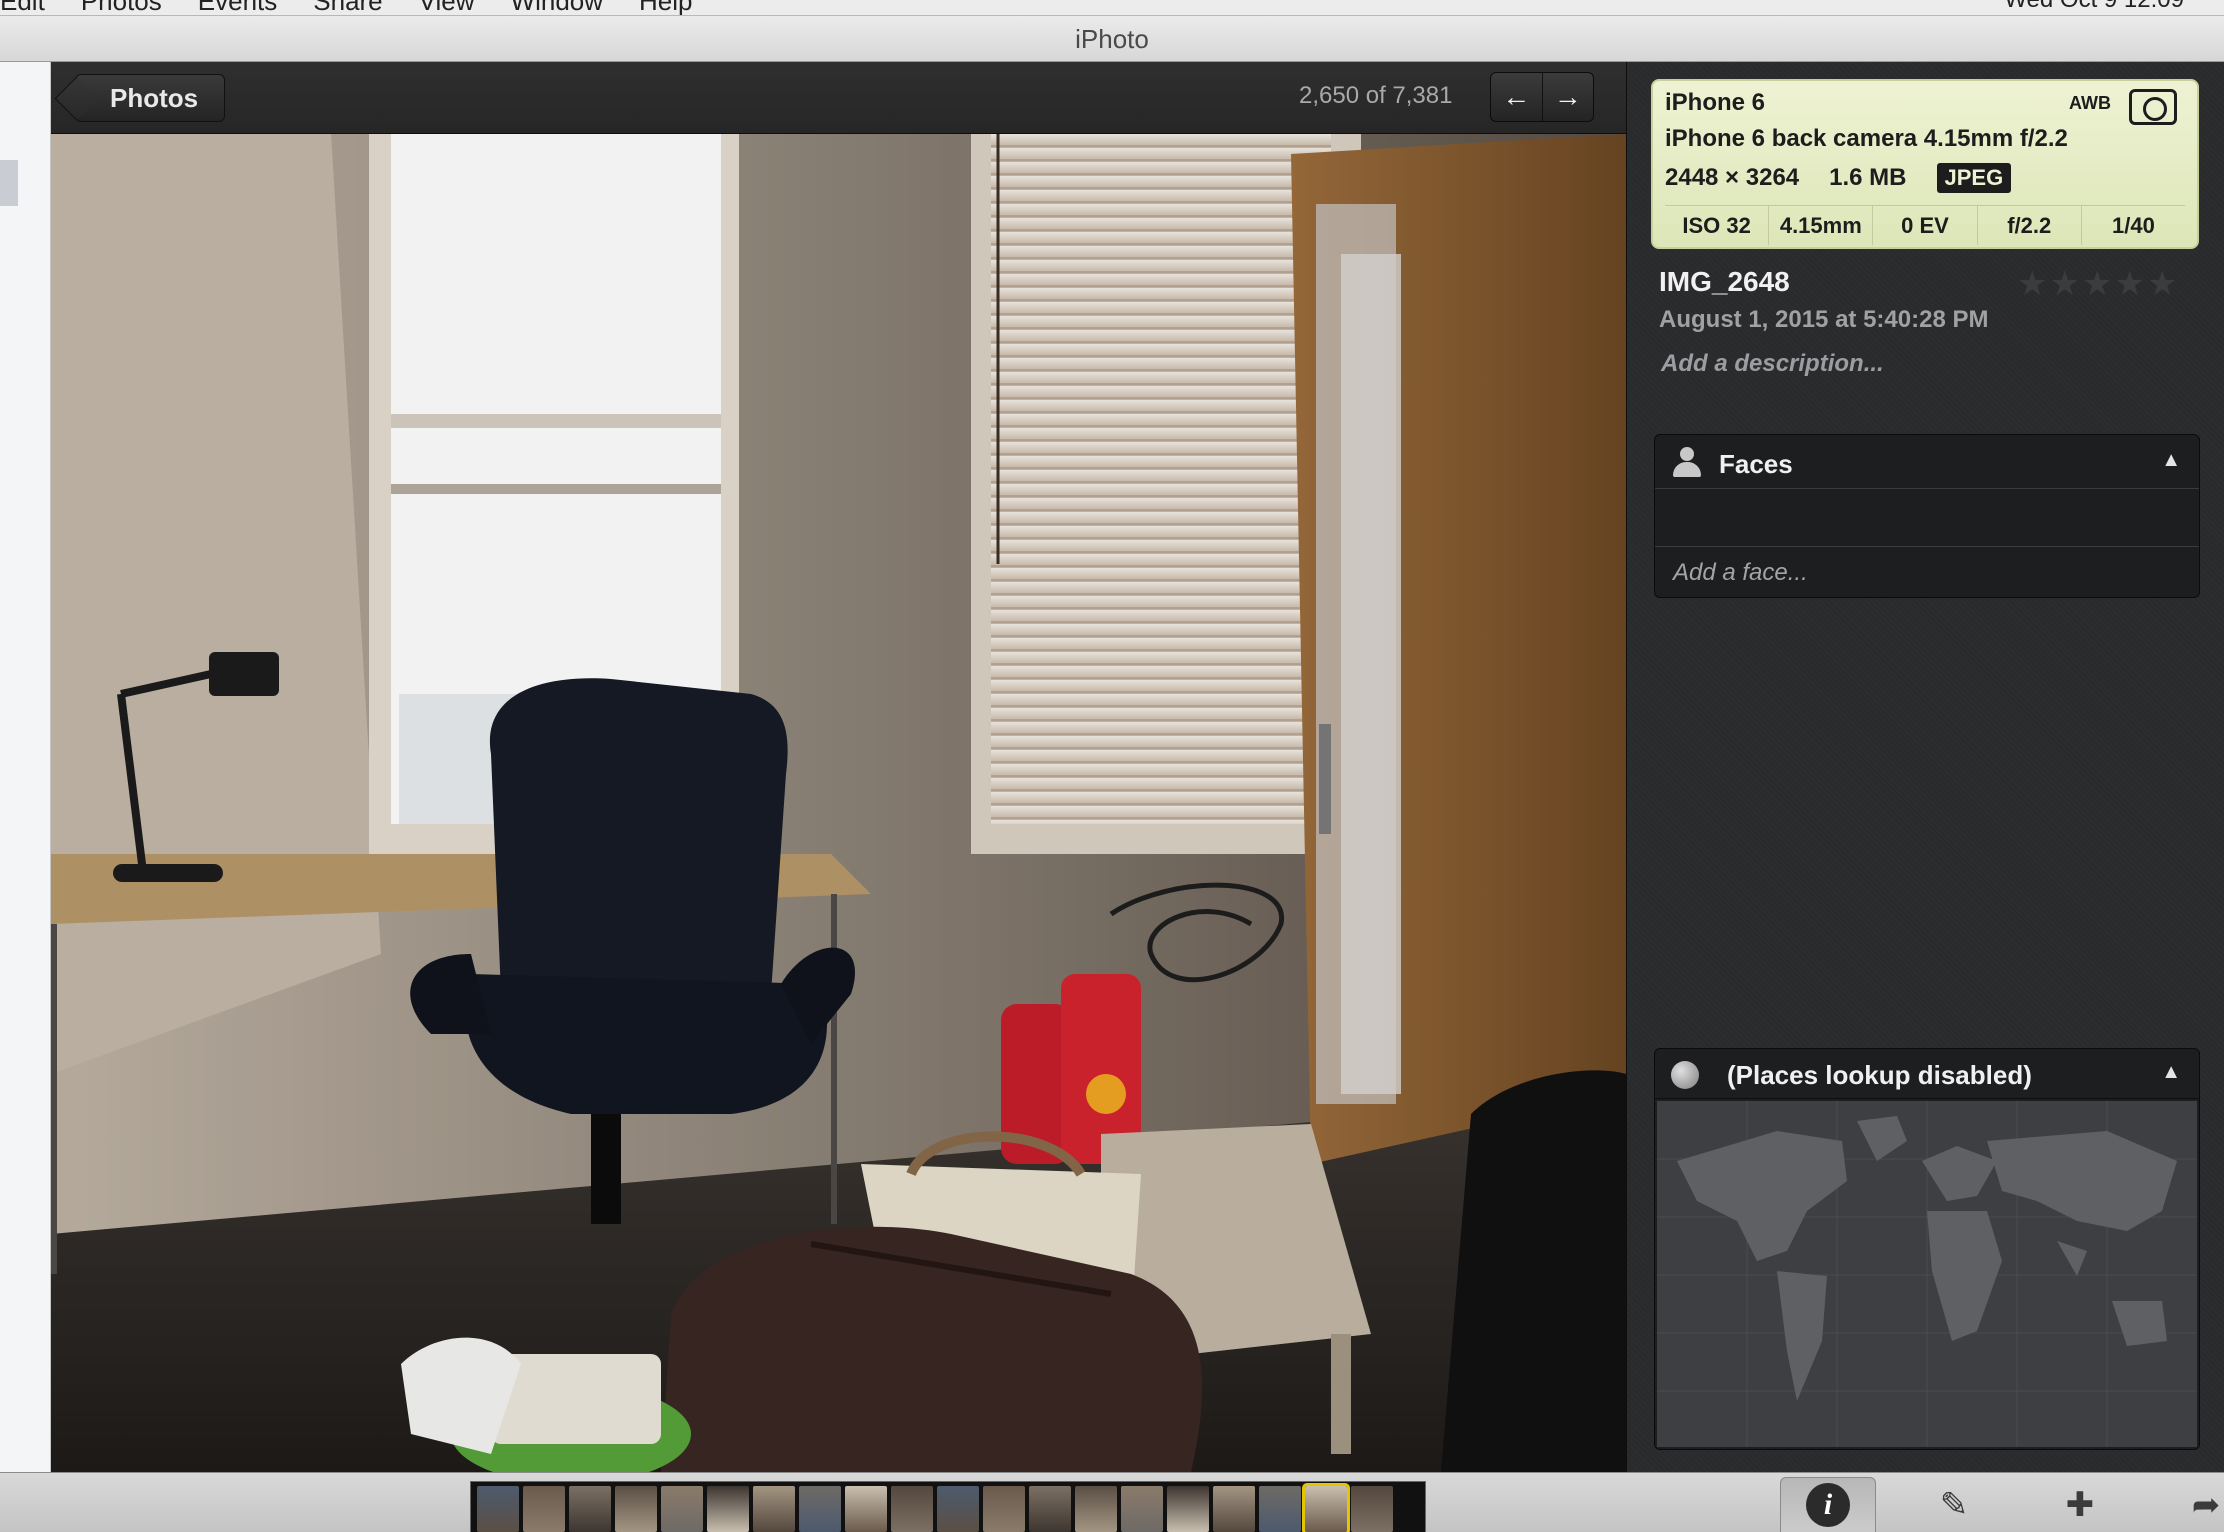 The height and width of the screenshot is (1532, 2224). I want to click on info-icon: i, so click(1828, 1505).